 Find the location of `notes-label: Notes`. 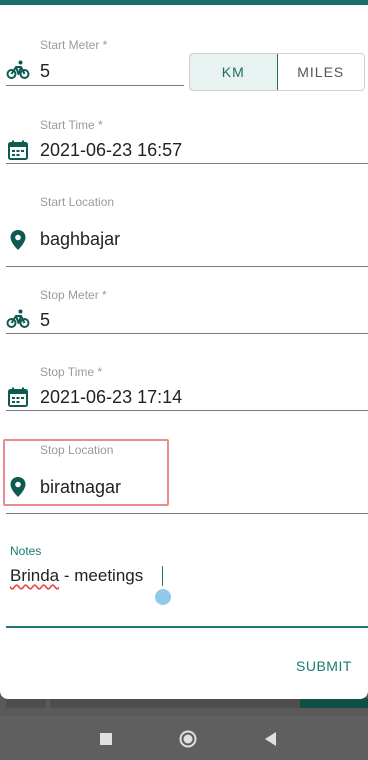

notes-label: Notes is located at coordinates (26, 551).